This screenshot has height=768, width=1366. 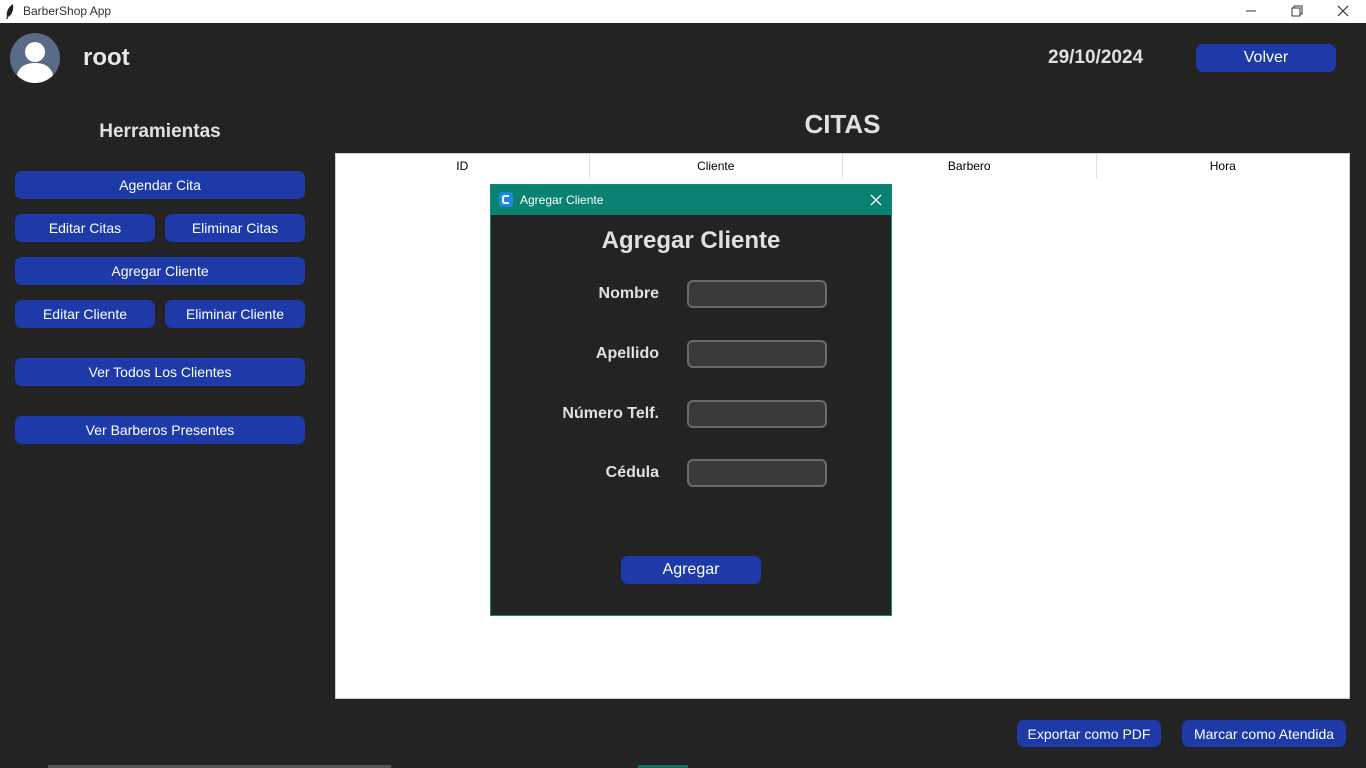 I want to click on column-header-cliente: Cliente, so click(x=716, y=166).